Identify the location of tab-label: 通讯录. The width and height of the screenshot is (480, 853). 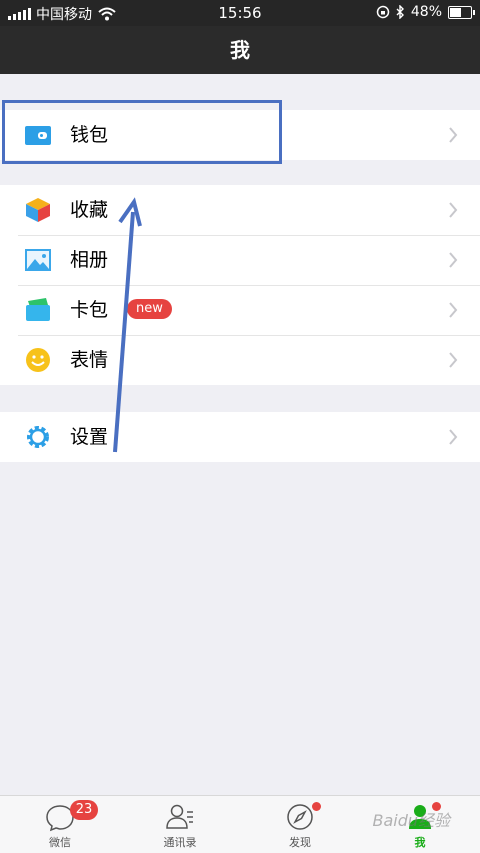
(180, 842).